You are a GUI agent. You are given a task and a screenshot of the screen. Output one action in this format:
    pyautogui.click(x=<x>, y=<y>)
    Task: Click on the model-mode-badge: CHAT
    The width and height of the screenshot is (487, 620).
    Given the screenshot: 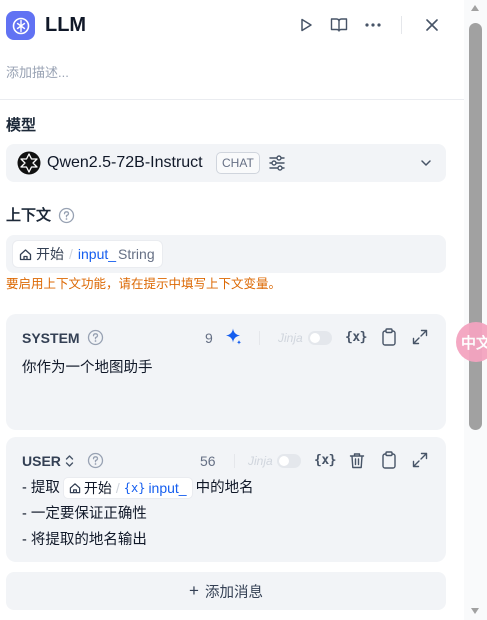 What is the action you would take?
    pyautogui.click(x=238, y=163)
    